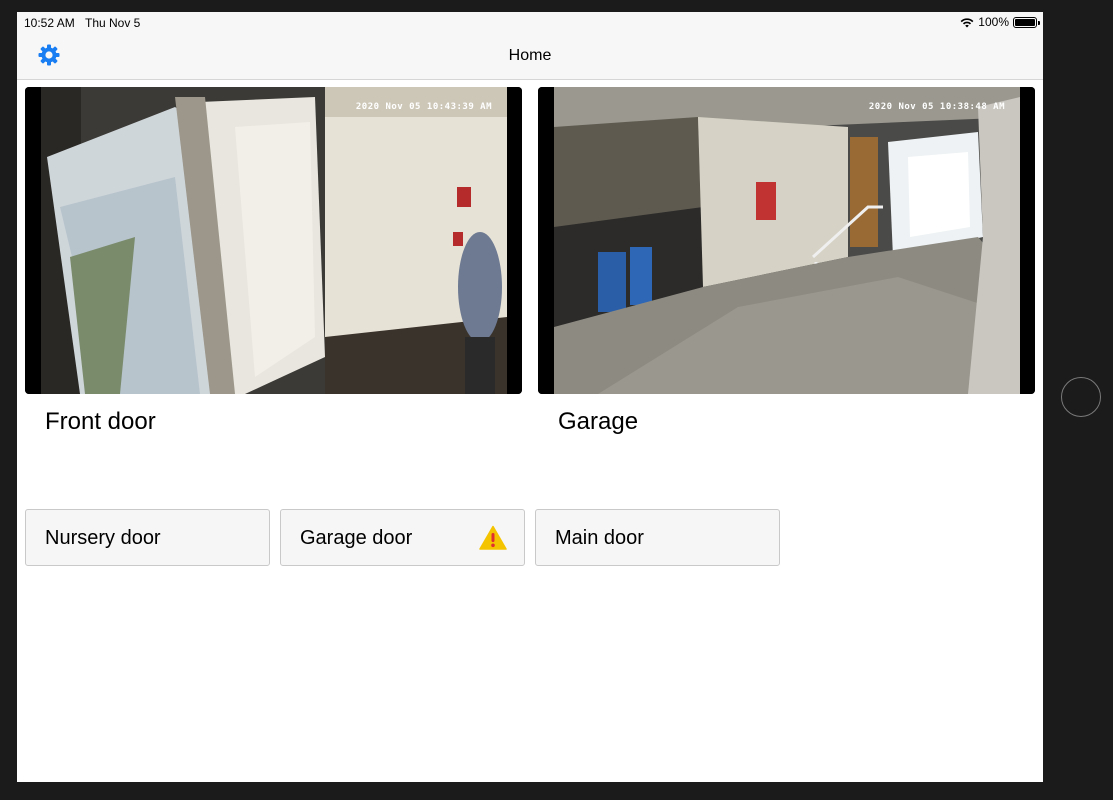 The image size is (1113, 800). I want to click on status-date: Thu Nov 5, so click(113, 23).